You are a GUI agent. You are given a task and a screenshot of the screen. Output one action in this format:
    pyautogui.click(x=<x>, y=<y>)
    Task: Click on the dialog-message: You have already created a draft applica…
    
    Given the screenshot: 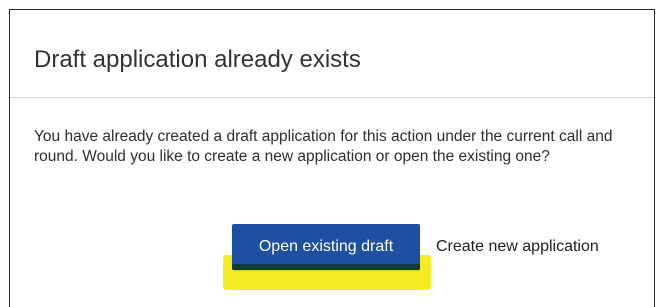 What is the action you would take?
    pyautogui.click(x=323, y=146)
    